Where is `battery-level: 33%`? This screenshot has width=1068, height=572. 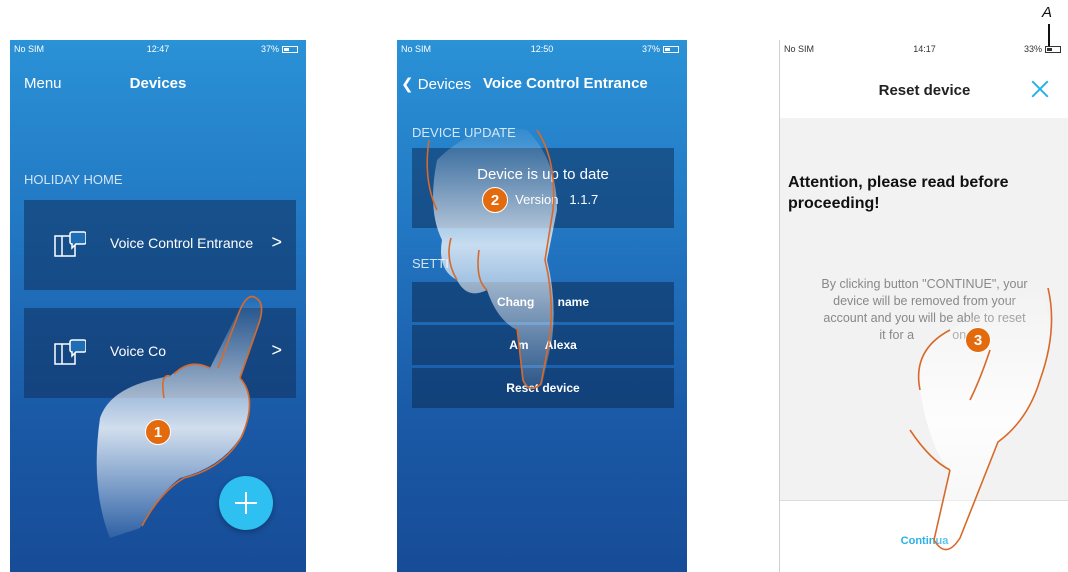
battery-level: 33% is located at coordinates (1032, 49).